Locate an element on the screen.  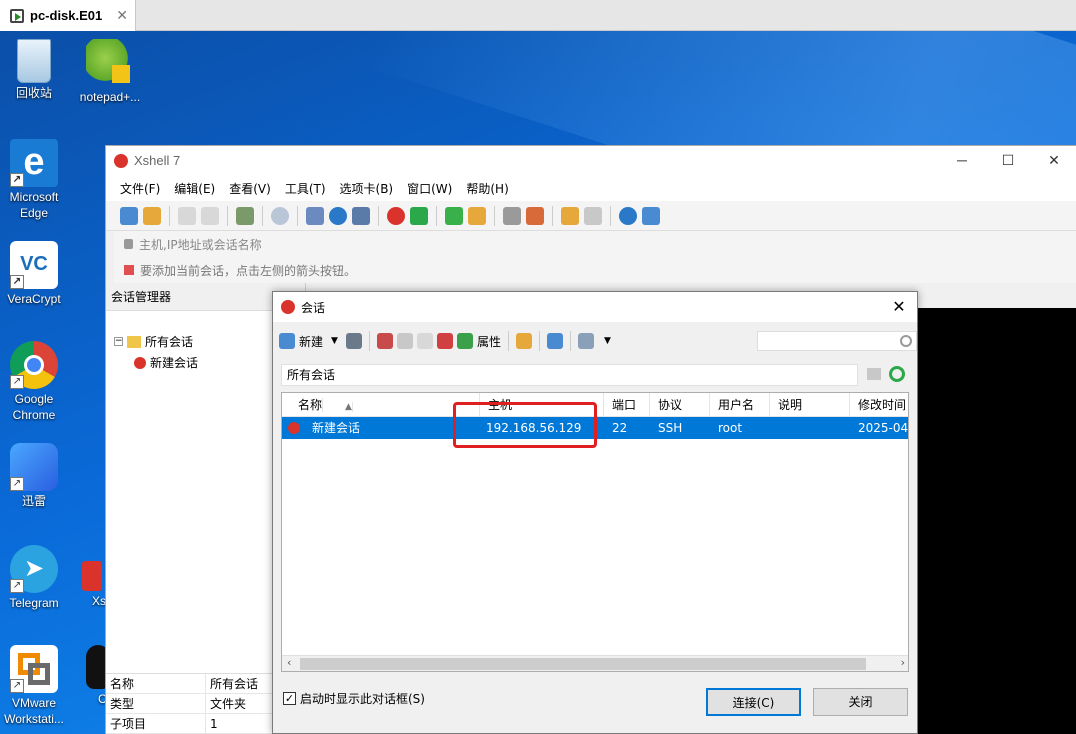
delete-icon is located at coordinates (444, 341).